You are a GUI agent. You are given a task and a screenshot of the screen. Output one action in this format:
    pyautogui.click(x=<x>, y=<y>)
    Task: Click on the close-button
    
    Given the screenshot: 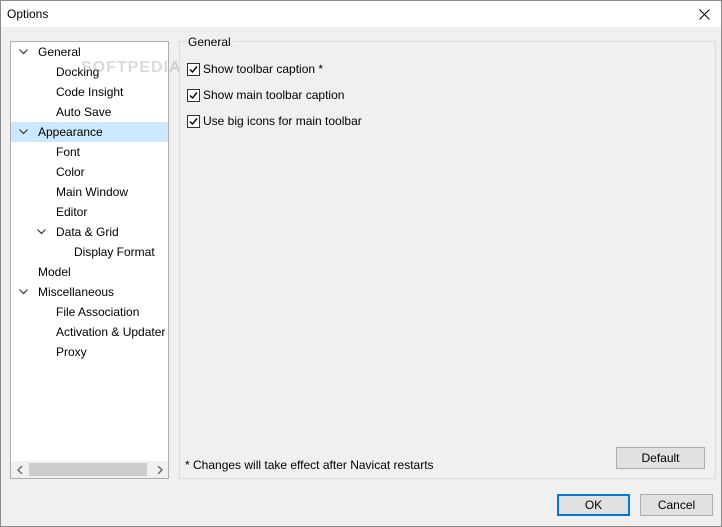 What is the action you would take?
    pyautogui.click(x=704, y=14)
    